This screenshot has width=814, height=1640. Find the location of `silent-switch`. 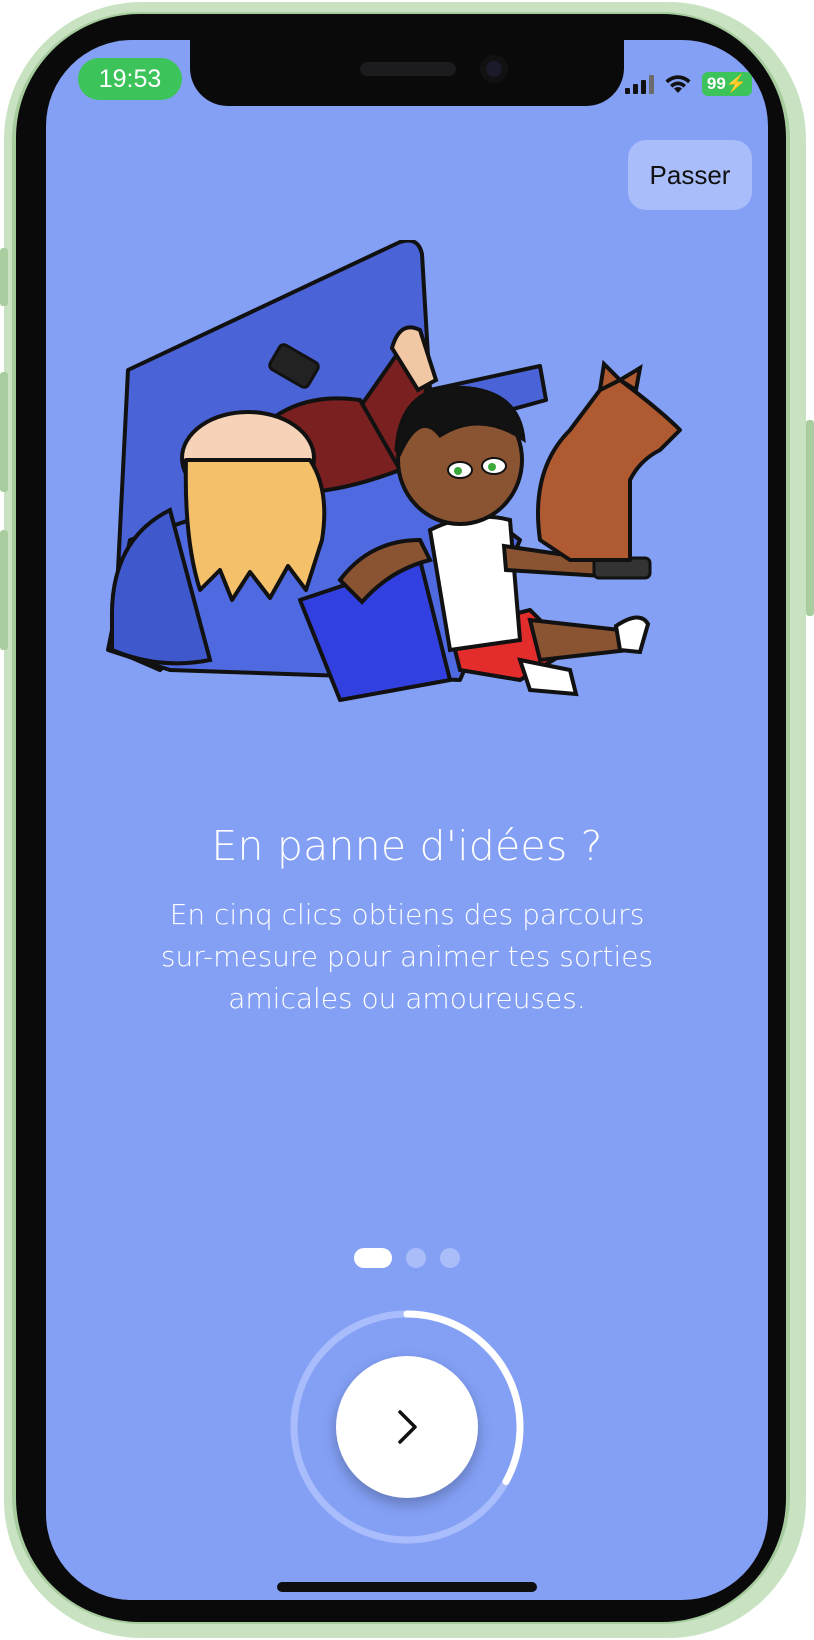

silent-switch is located at coordinates (4, 277).